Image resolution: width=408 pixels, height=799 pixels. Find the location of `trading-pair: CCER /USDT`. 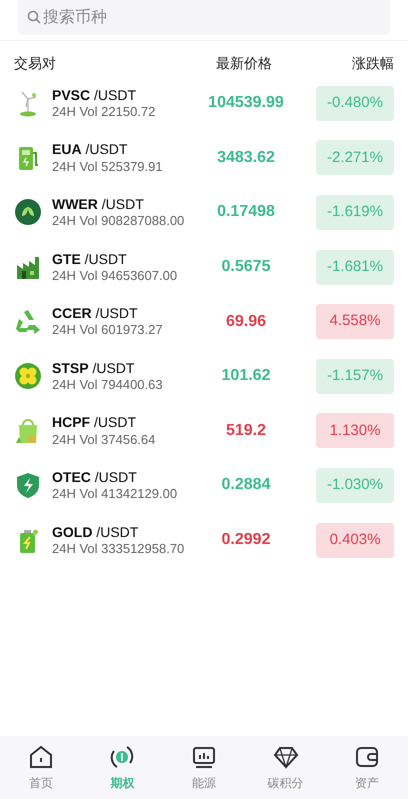

trading-pair: CCER /USDT is located at coordinates (95, 313).